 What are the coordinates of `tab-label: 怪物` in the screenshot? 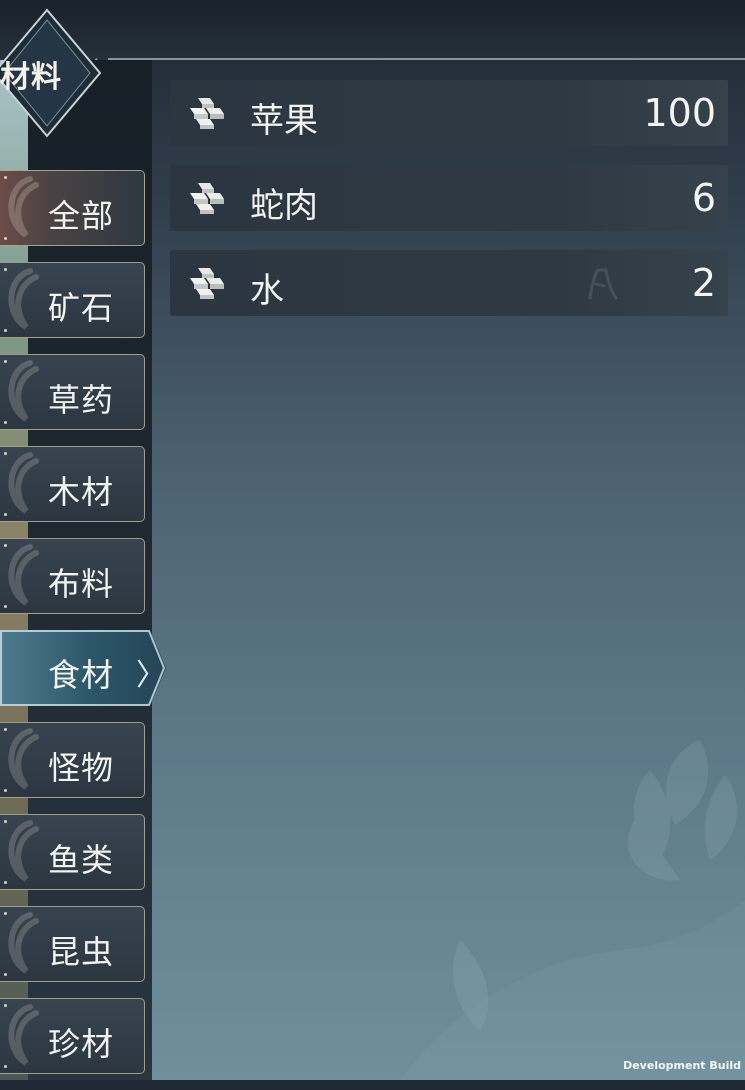 It's located at (81, 768).